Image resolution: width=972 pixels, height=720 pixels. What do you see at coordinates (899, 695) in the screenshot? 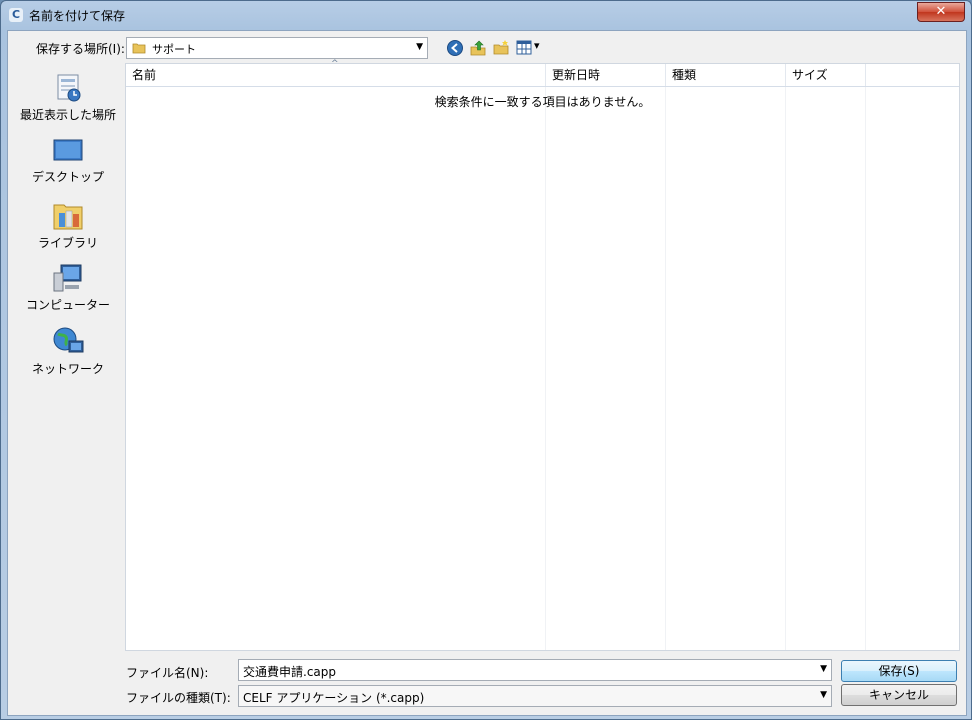
I see `cancel-button: キャンセル` at bounding box center [899, 695].